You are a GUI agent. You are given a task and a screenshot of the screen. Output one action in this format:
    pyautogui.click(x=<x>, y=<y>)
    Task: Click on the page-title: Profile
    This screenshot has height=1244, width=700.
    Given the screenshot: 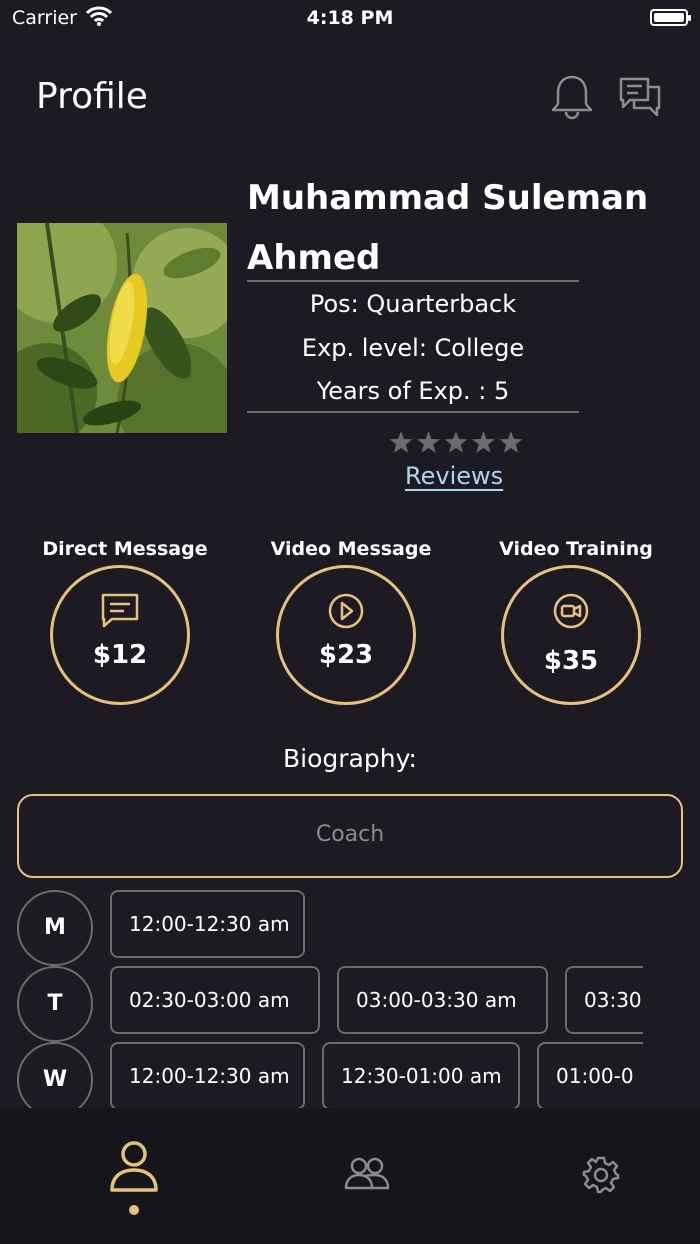 What is the action you would take?
    pyautogui.click(x=92, y=96)
    